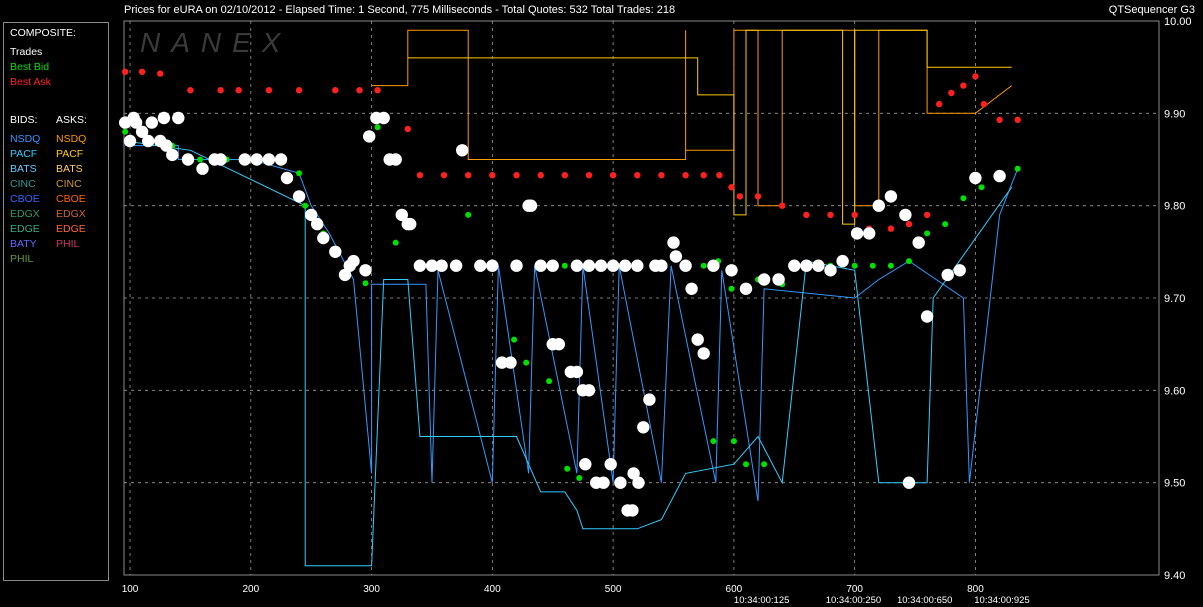 Image resolution: width=1203 pixels, height=607 pixels. What do you see at coordinates (250, 589) in the screenshot?
I see `x-tick-label: 200` at bounding box center [250, 589].